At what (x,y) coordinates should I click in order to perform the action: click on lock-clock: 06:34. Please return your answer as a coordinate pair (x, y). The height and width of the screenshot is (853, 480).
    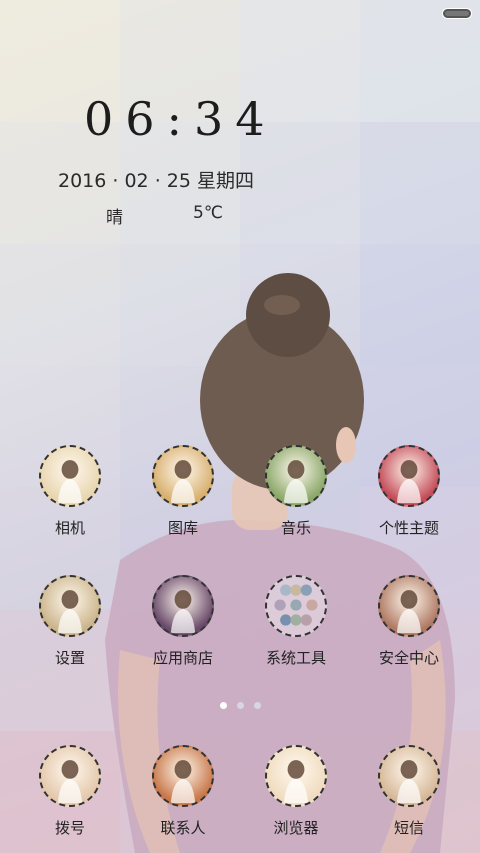
    Looking at the image, I should click on (180, 119).